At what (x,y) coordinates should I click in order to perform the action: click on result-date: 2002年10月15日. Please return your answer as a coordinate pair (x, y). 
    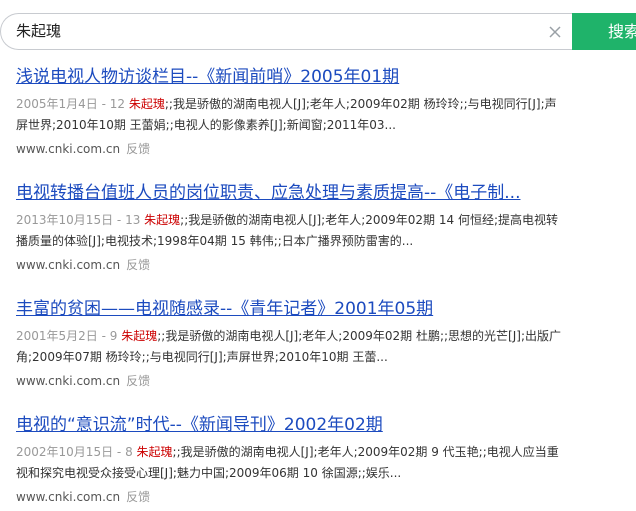
    Looking at the image, I should click on (65, 452).